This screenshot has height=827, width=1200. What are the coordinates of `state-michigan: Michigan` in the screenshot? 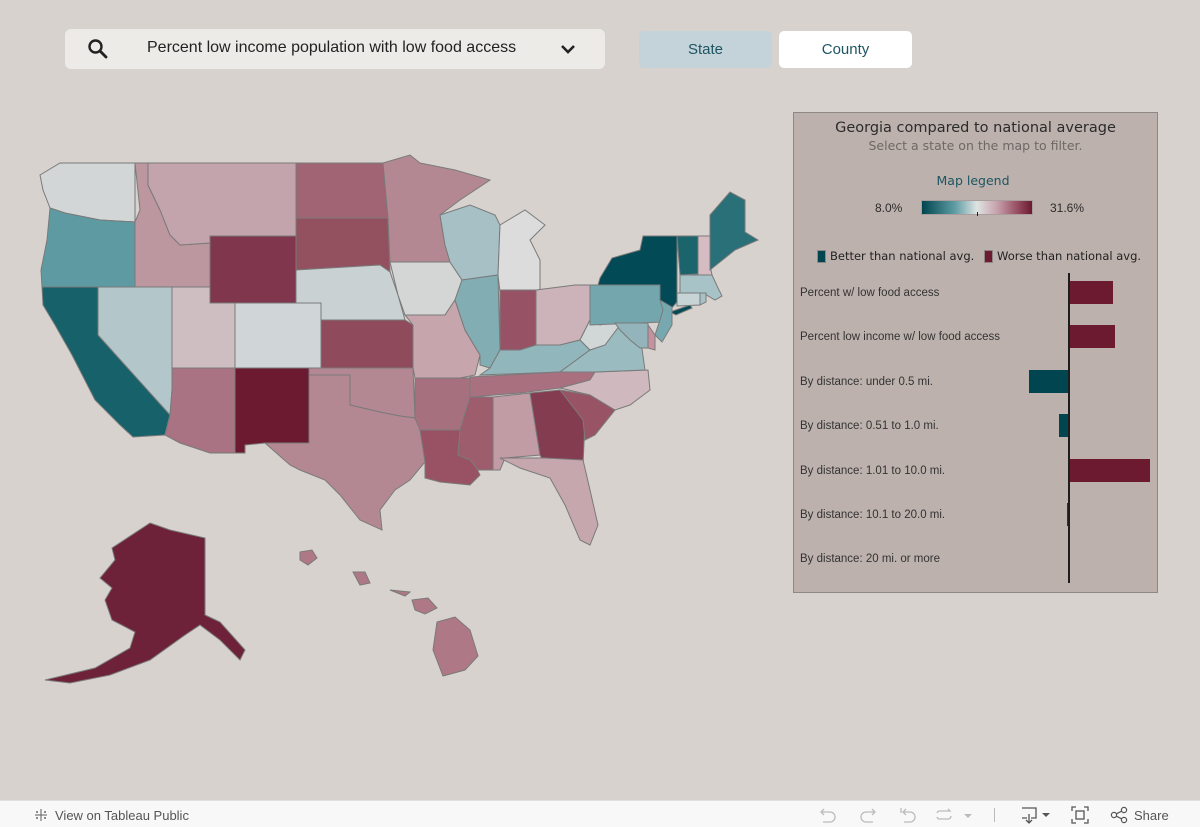 It's located at (521, 251).